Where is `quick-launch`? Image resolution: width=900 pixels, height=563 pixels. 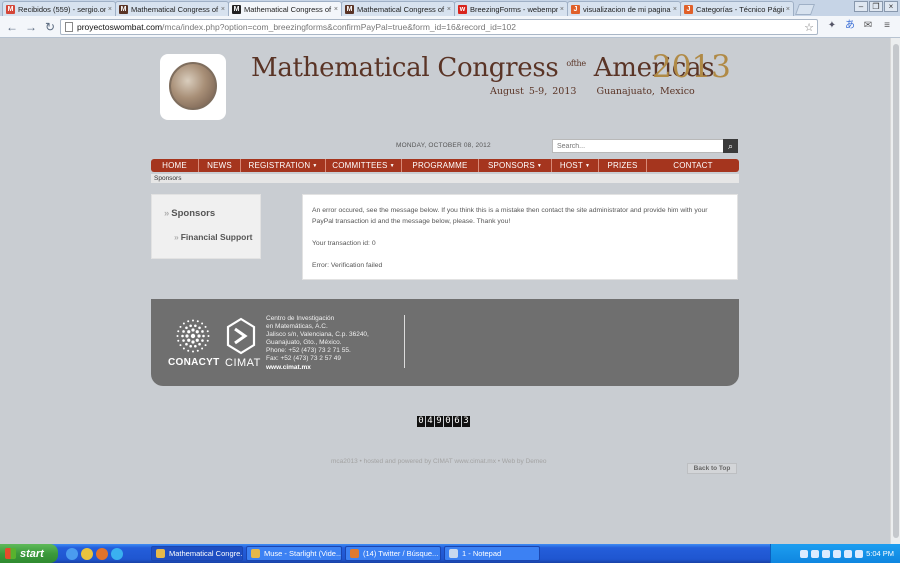
quick-launch is located at coordinates (107, 553).